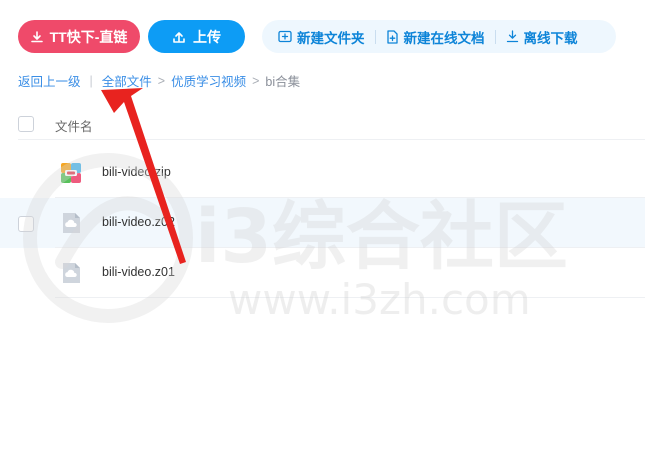  I want to click on new-online-doc-button: 新建在线文档, so click(435, 37).